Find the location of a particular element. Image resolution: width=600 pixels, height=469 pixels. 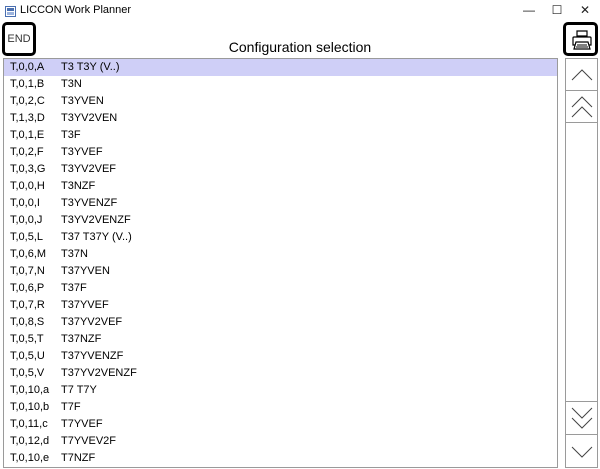

list-item: T,0,5,U T37YVENZF is located at coordinates (280, 356).